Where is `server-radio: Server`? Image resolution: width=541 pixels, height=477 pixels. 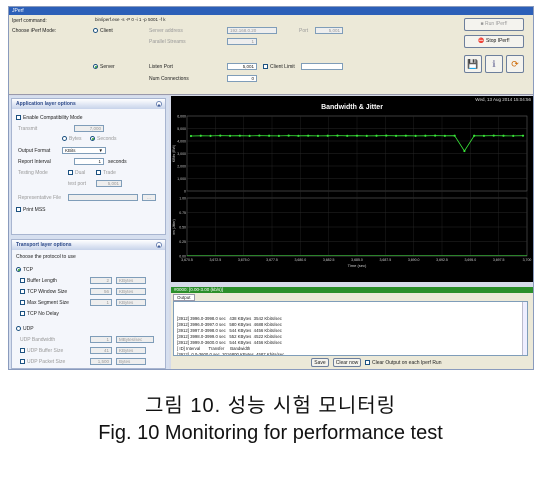
server-radio: Server is located at coordinates (104, 67).